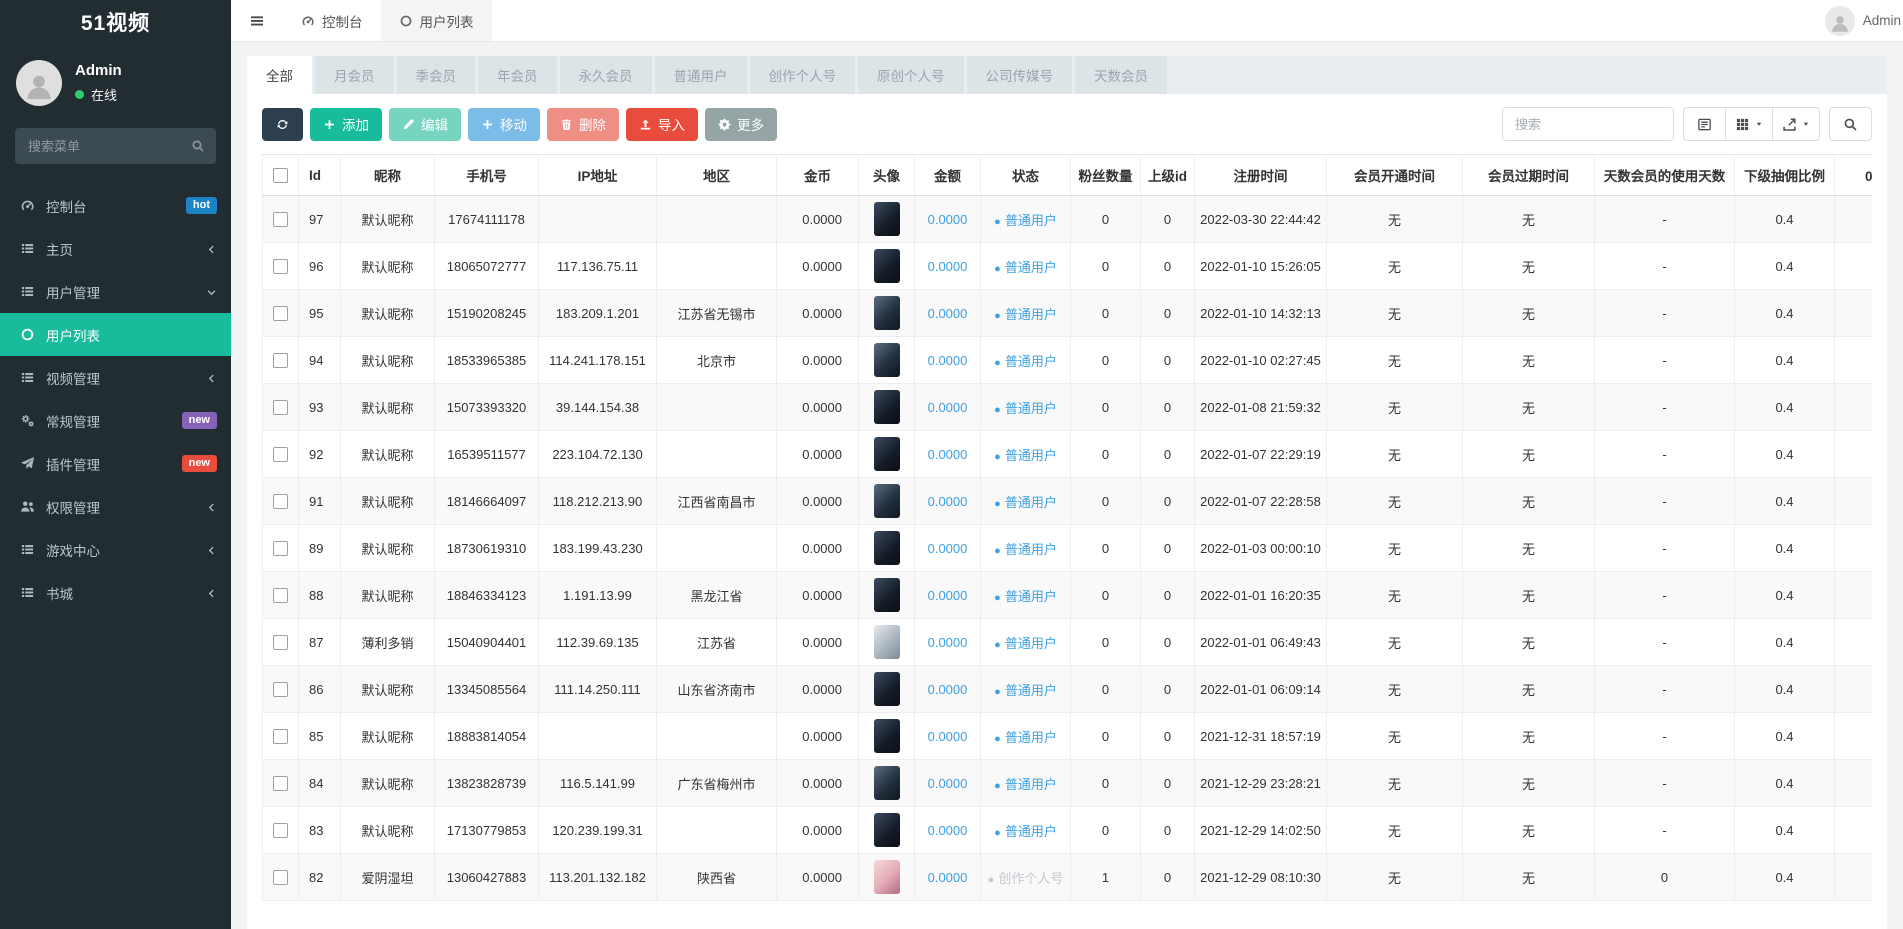 The image size is (1903, 929). Describe the element at coordinates (115, 205) in the screenshot. I see `sidebar-item-console: 控制台 hot` at that location.